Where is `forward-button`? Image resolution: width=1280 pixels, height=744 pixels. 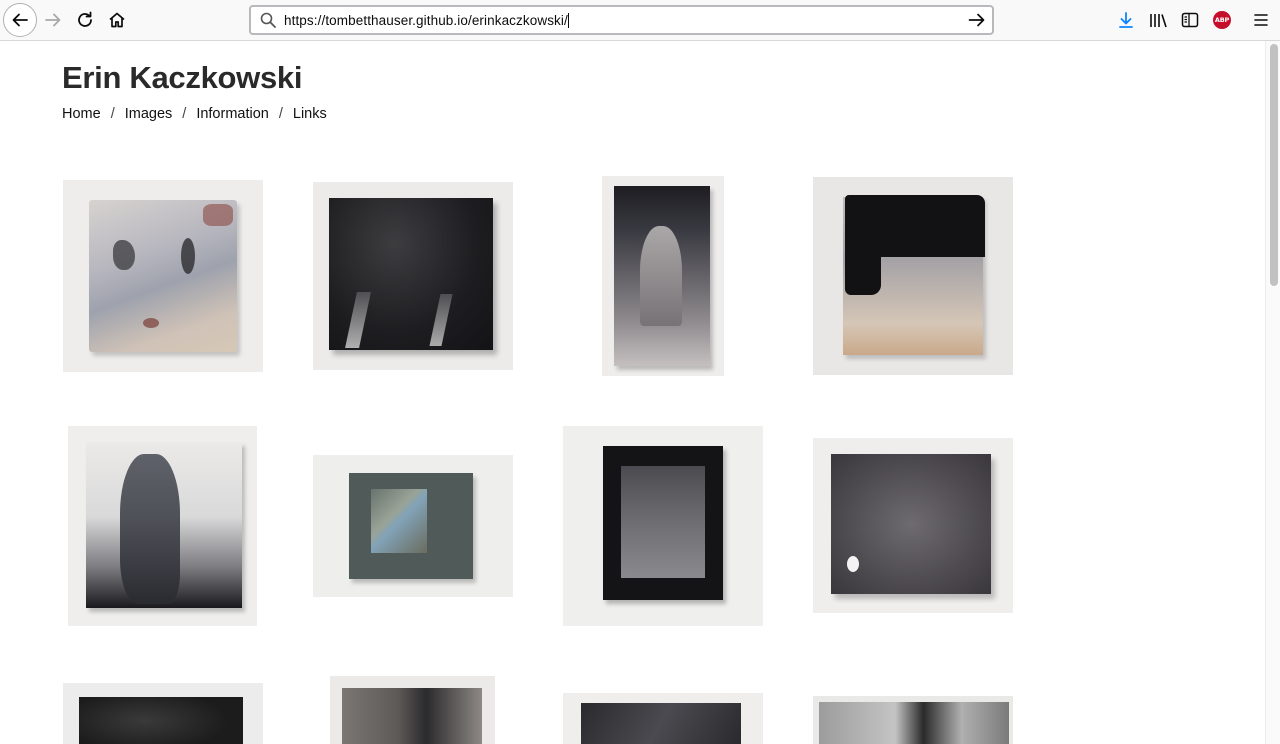
forward-button is located at coordinates (53, 20).